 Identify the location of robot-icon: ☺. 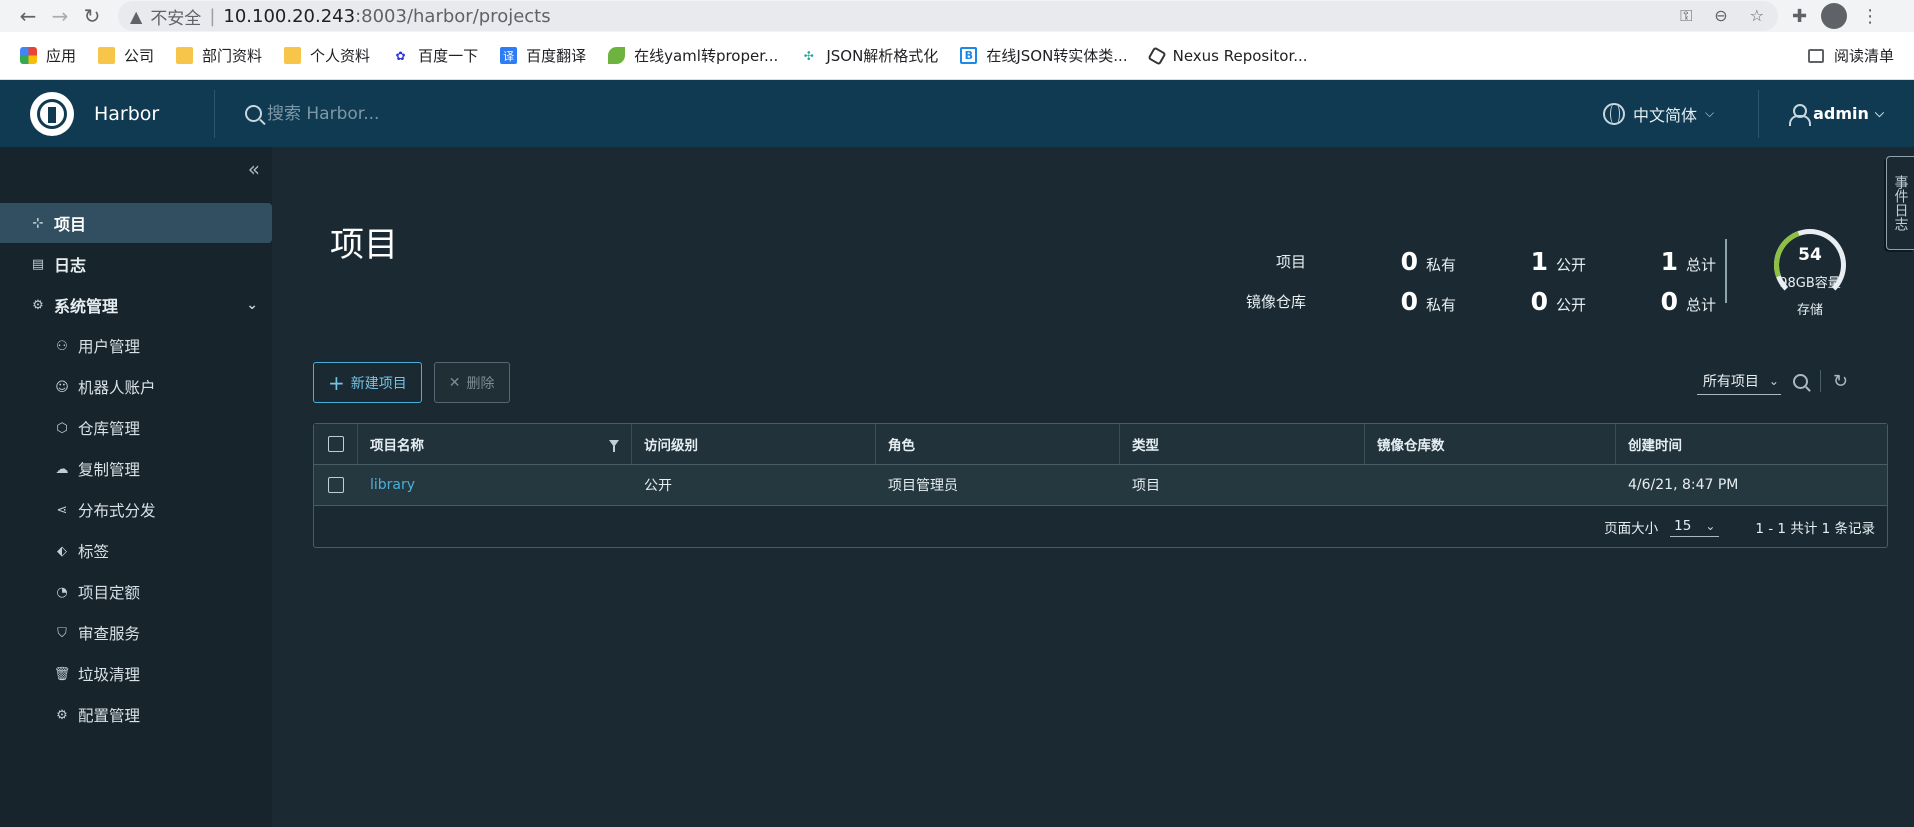
(62, 387).